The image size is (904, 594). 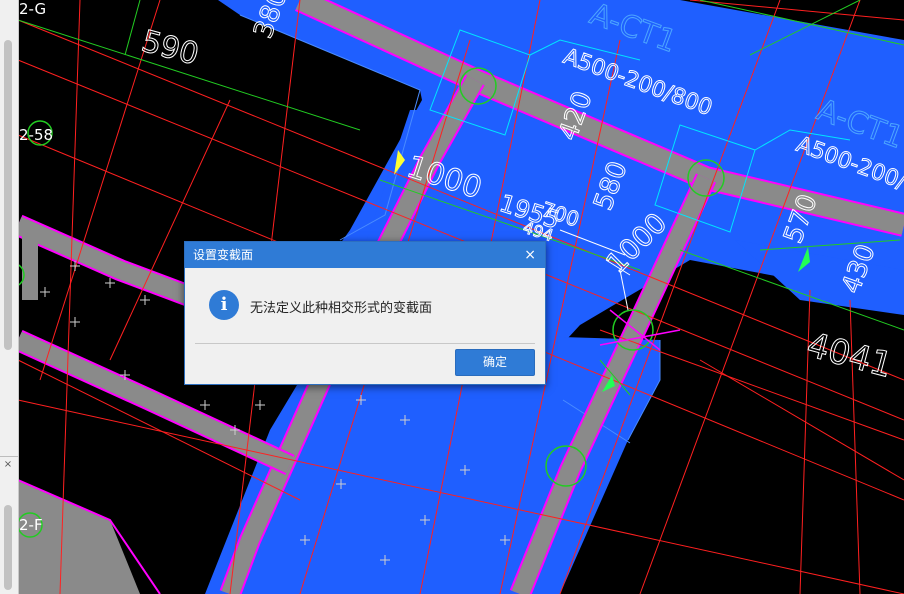 What do you see at coordinates (223, 255) in the screenshot?
I see `dialog-title: 设置变截面` at bounding box center [223, 255].